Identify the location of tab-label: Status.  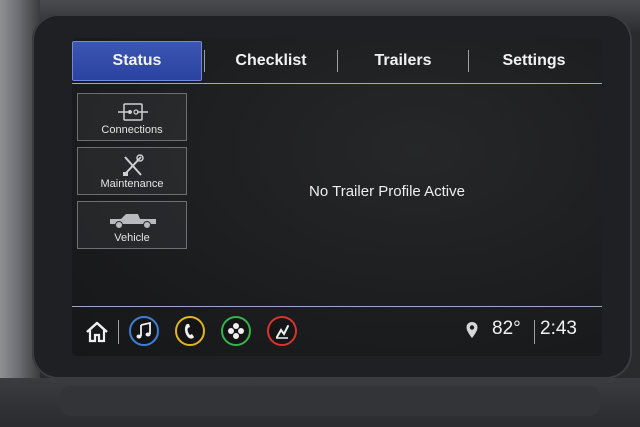
(137, 60).